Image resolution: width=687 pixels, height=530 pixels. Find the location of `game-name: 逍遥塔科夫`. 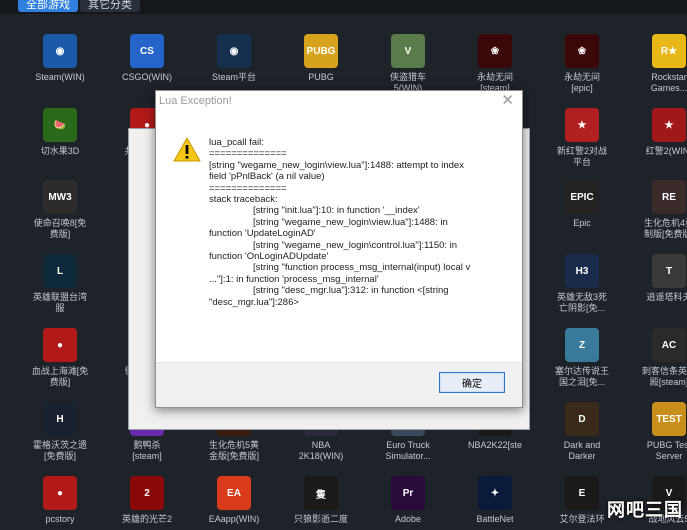

game-name: 逍遥塔科夫 is located at coordinates (666, 297).